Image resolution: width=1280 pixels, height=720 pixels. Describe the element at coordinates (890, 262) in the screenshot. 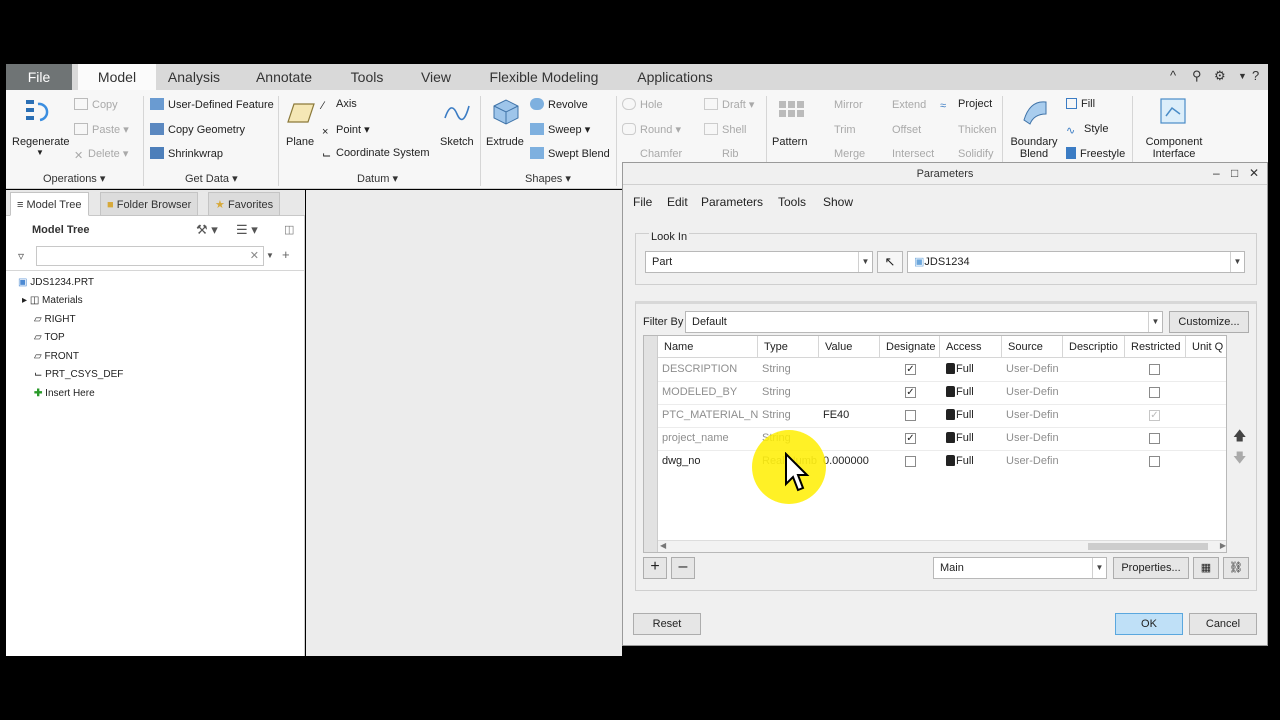

I see `select-pointer-button: ↖` at that location.